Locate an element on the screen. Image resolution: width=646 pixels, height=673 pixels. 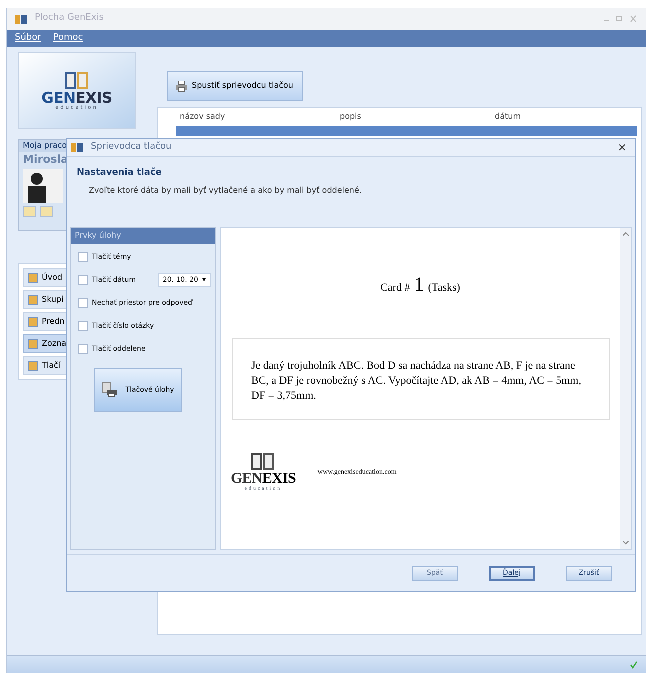
print-wizard-button: Spustiť sprievodcu tlačou is located at coordinates (235, 86).